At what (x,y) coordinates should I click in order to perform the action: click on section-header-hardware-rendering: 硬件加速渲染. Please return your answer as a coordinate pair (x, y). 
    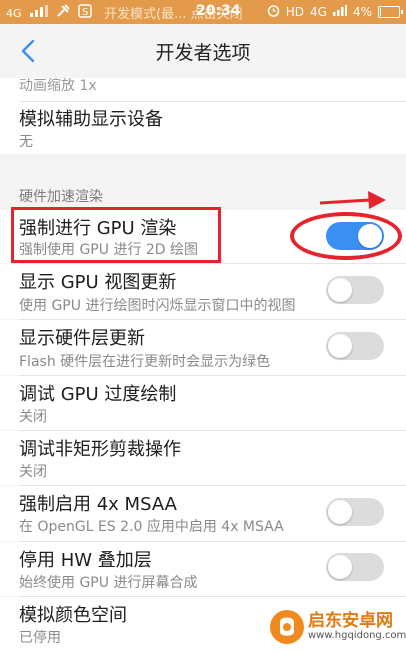
    Looking at the image, I should click on (61, 197).